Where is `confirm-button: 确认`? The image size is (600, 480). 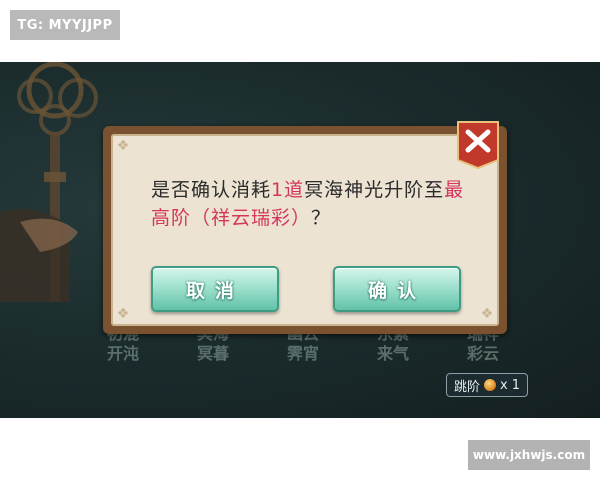 confirm-button: 确认 is located at coordinates (397, 289).